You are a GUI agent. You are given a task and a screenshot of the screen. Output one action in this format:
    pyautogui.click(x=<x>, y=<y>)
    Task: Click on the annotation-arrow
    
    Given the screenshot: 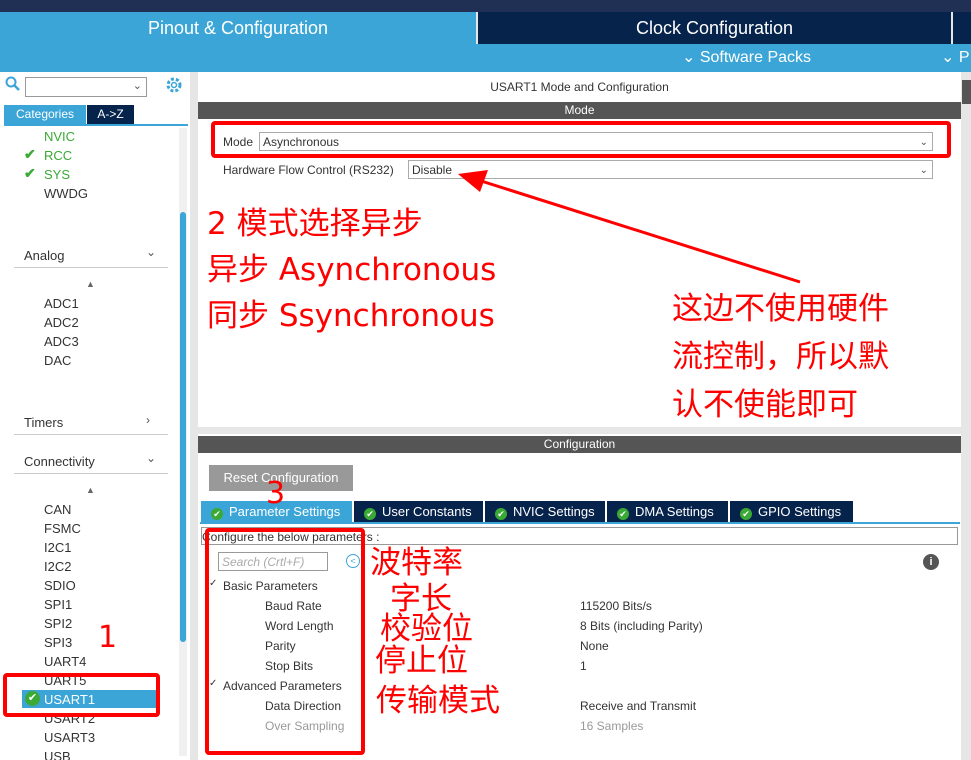 What is the action you would take?
    pyautogui.click(x=629, y=227)
    